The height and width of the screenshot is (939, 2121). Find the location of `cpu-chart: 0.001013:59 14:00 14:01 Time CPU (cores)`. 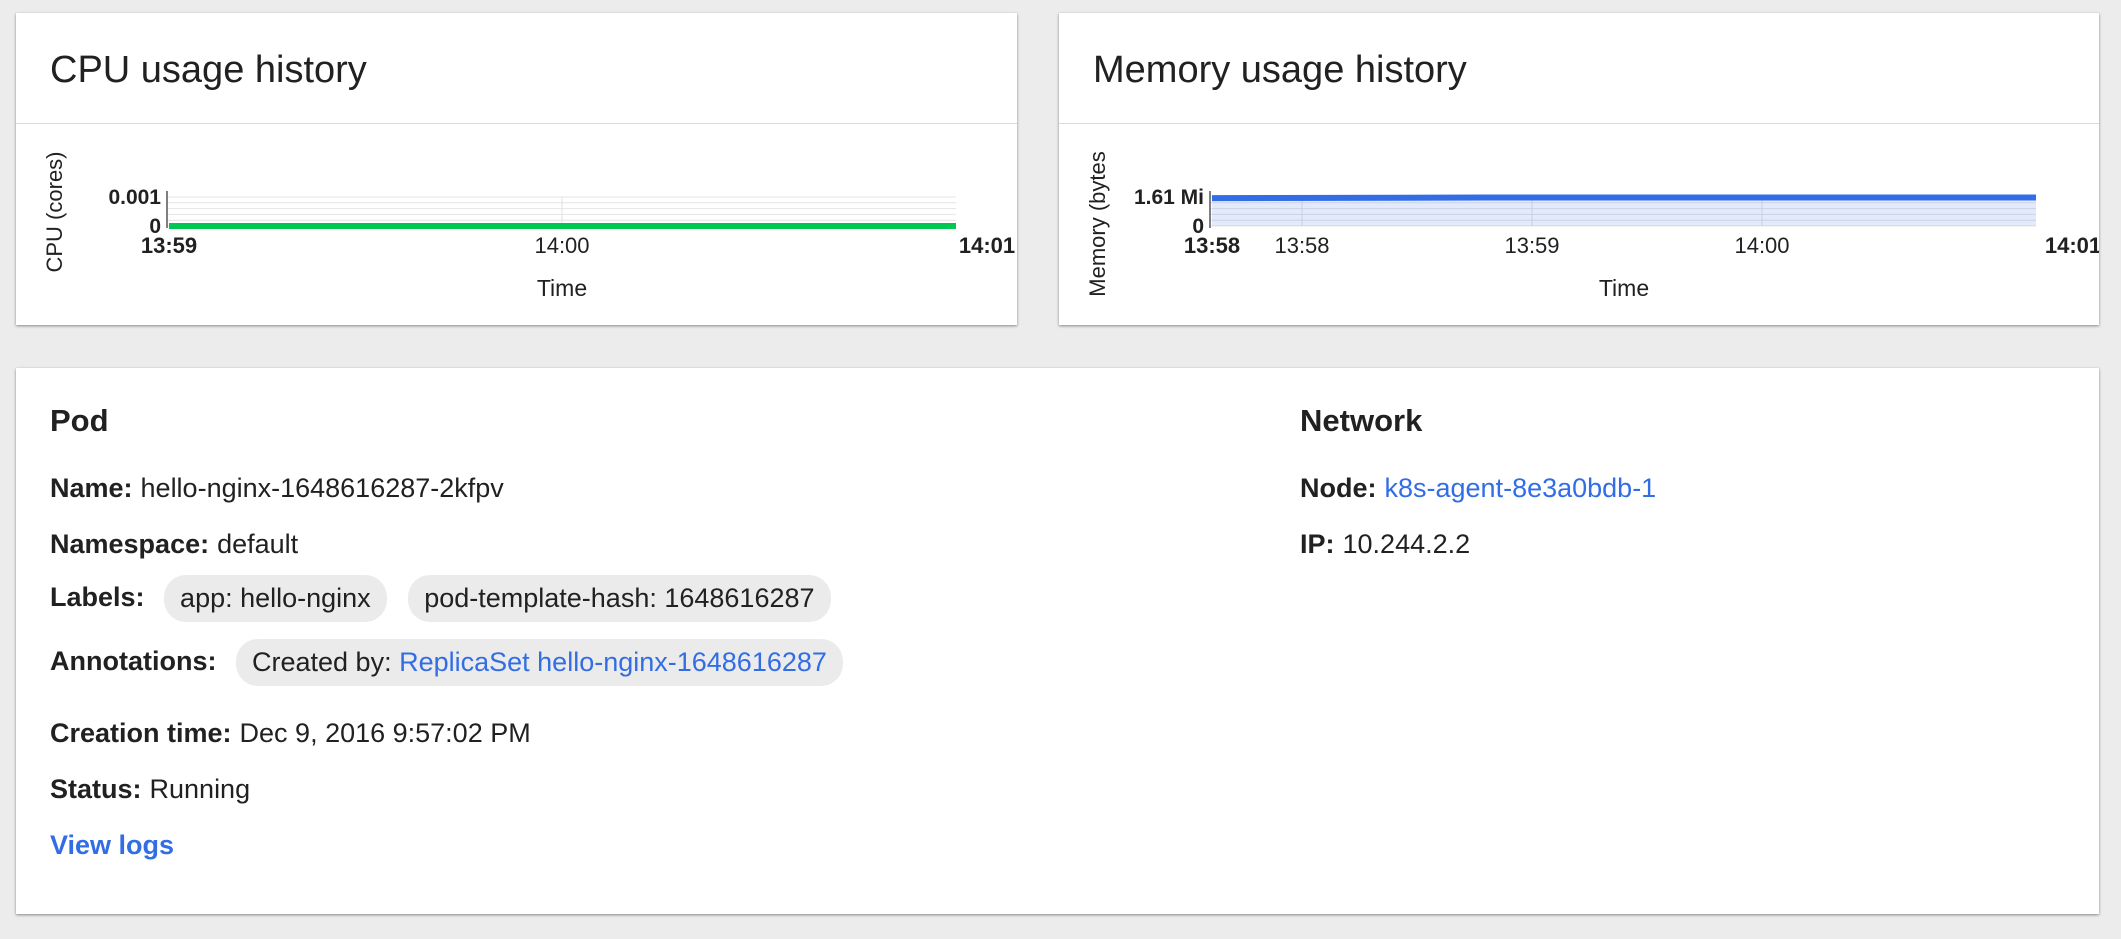

cpu-chart: 0.001013:59 14:00 14:01 Time CPU (cores) is located at coordinates (528, 226).